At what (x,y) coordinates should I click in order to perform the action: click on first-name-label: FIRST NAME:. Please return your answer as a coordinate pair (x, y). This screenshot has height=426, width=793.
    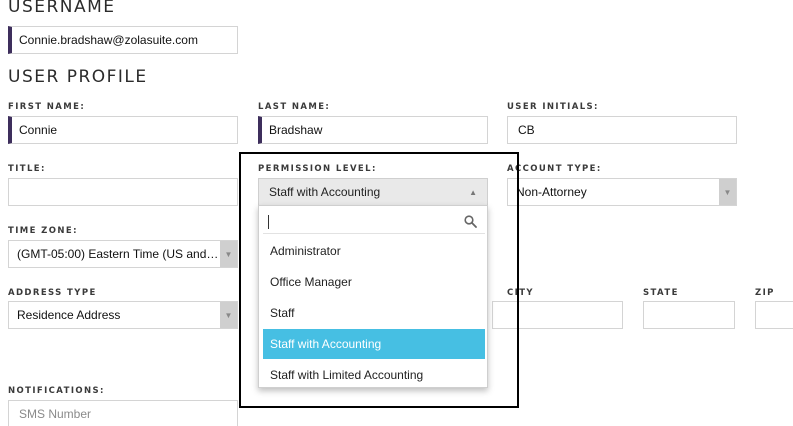
    Looking at the image, I should click on (47, 107).